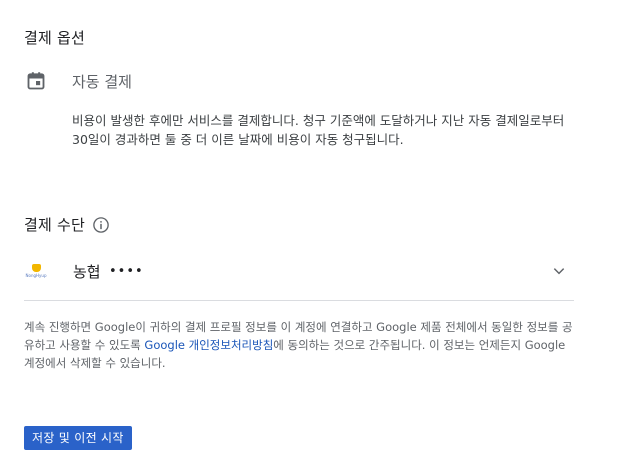  What do you see at coordinates (305, 81) in the screenshot?
I see `autopay-option: 자동 결제` at bounding box center [305, 81].